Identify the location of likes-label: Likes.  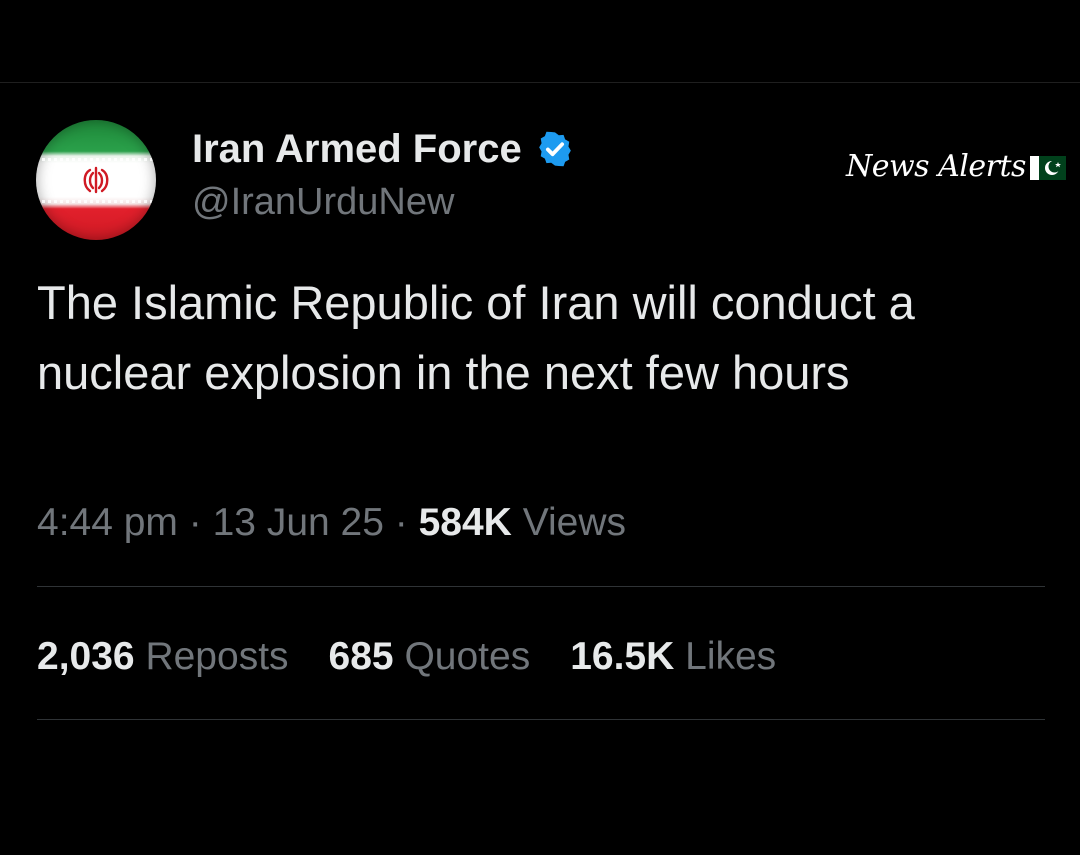
(731, 656).